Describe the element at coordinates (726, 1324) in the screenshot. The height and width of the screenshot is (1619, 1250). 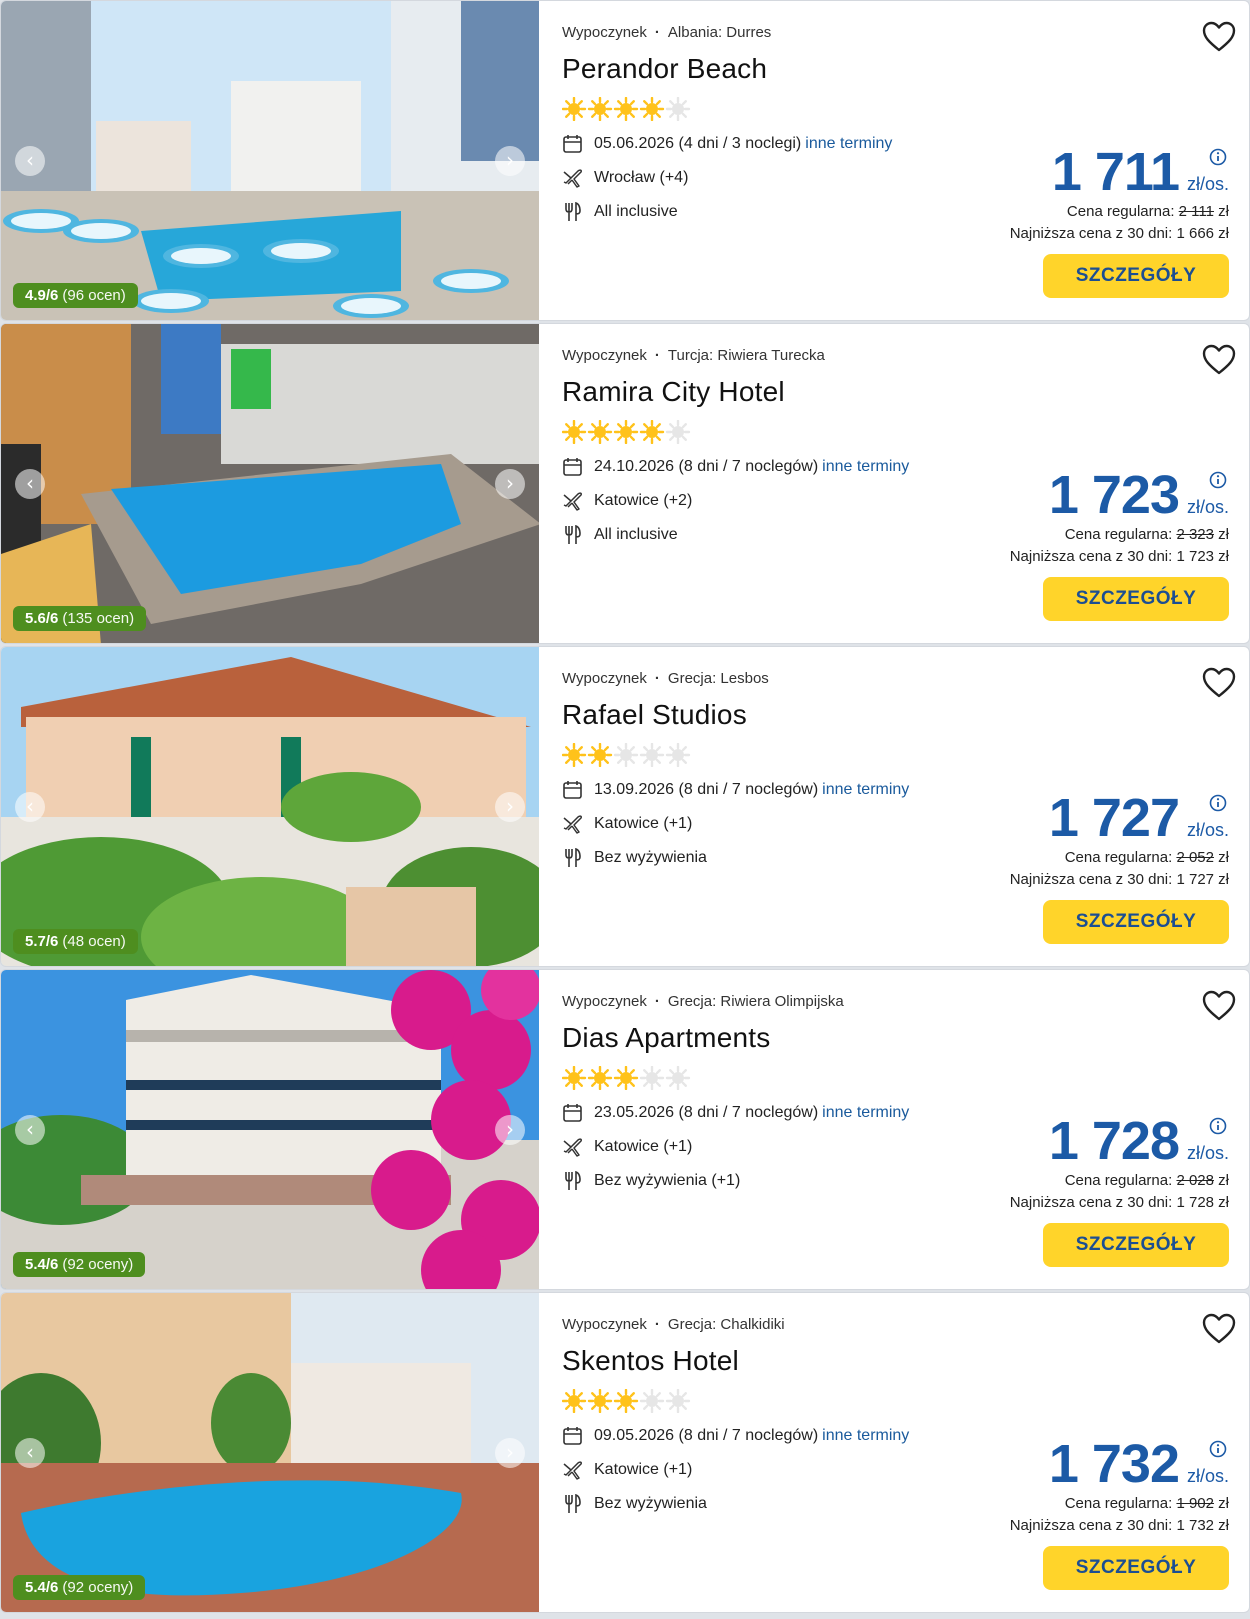
I see `location-label: Grecja: Chalkidiki` at that location.